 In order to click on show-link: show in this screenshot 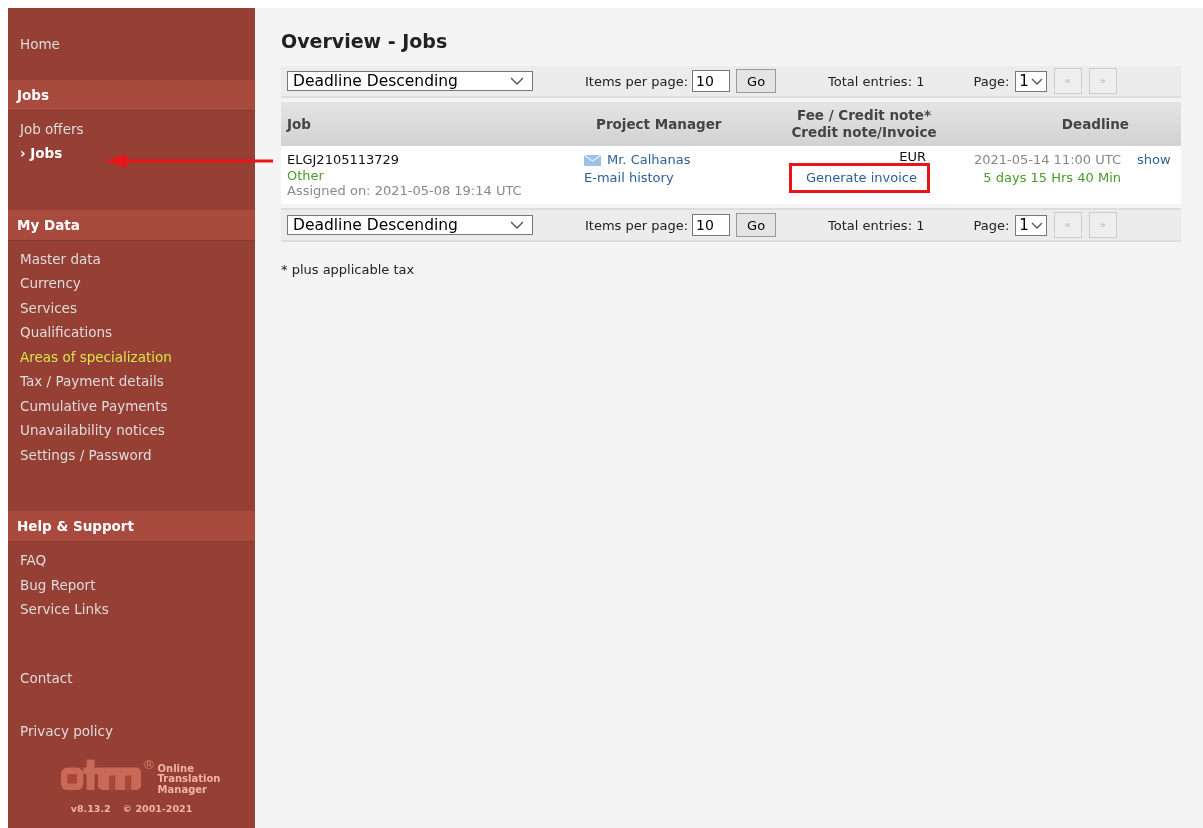, I will do `click(1154, 160)`.